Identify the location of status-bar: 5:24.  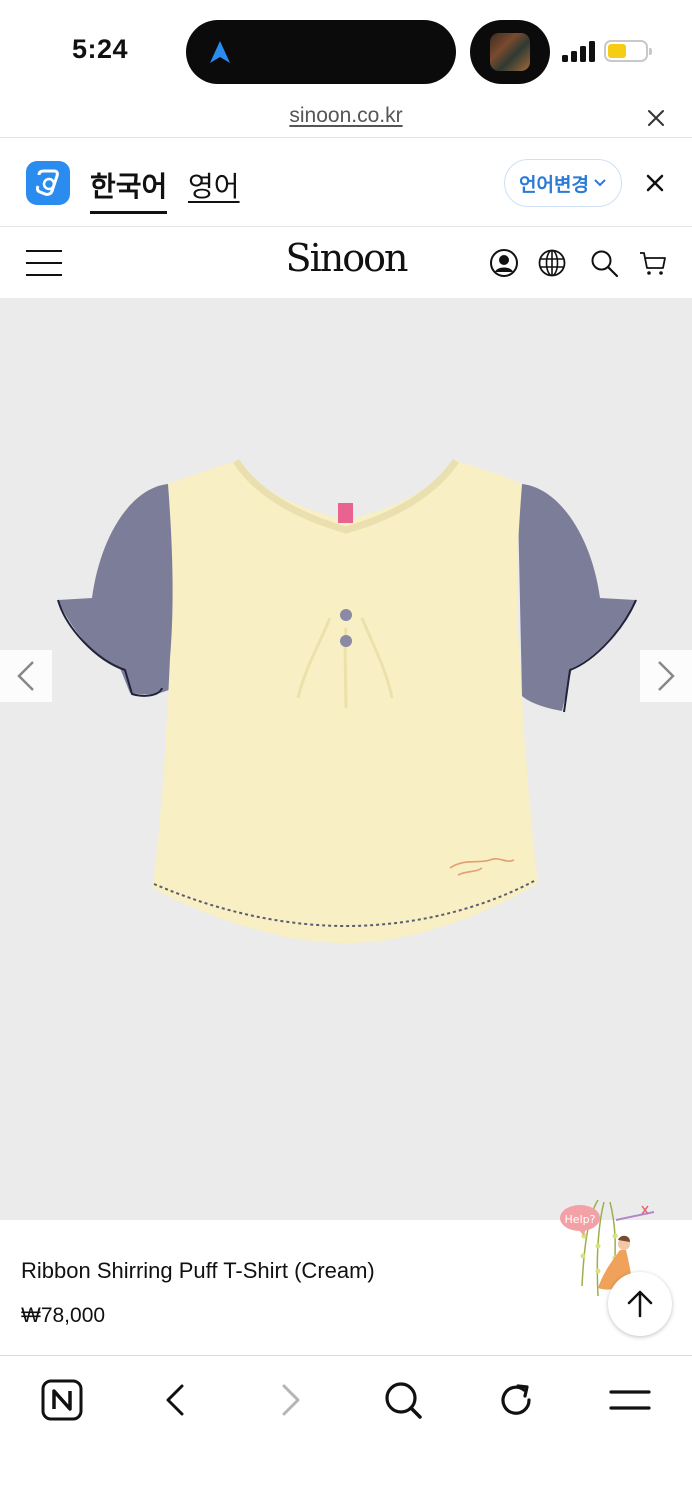
(346, 50).